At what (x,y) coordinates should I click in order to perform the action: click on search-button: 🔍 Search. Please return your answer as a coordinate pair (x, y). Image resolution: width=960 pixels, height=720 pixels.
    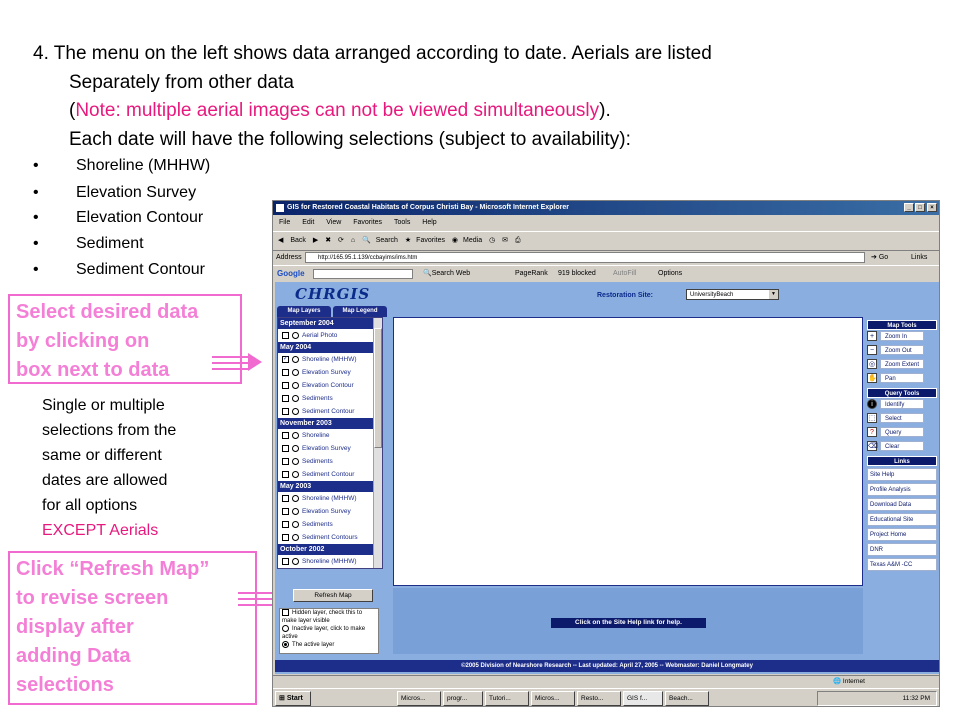
    Looking at the image, I should click on (380, 241).